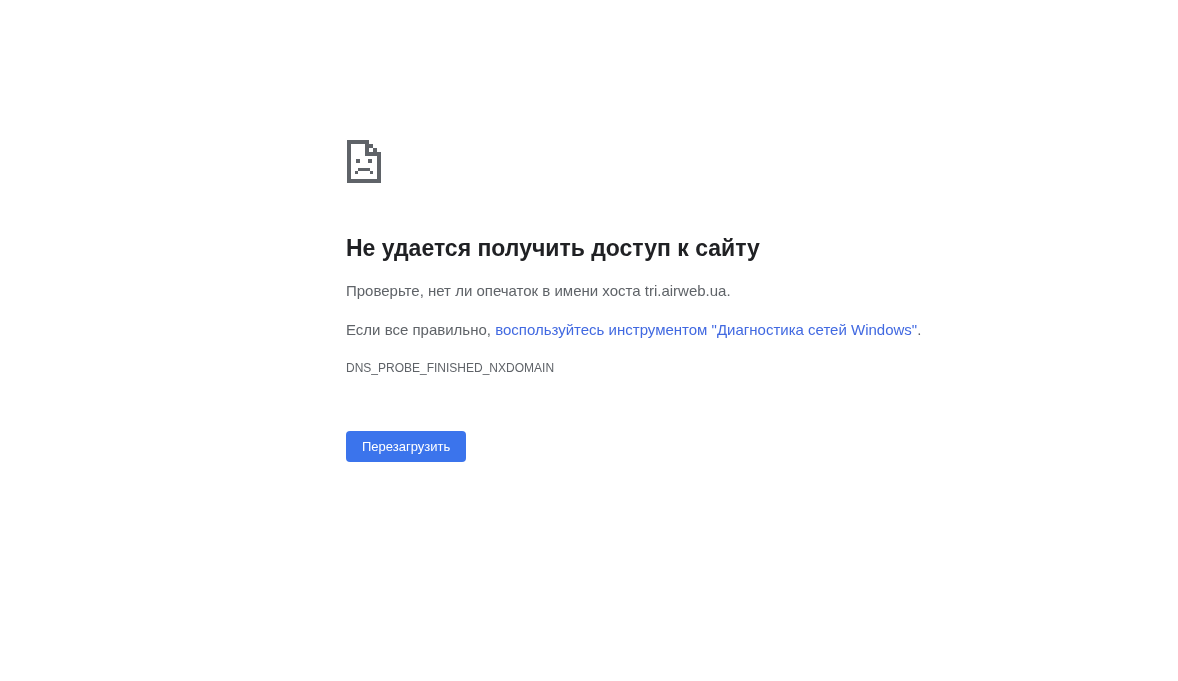  I want to click on sad-page-icon, so click(364, 161).